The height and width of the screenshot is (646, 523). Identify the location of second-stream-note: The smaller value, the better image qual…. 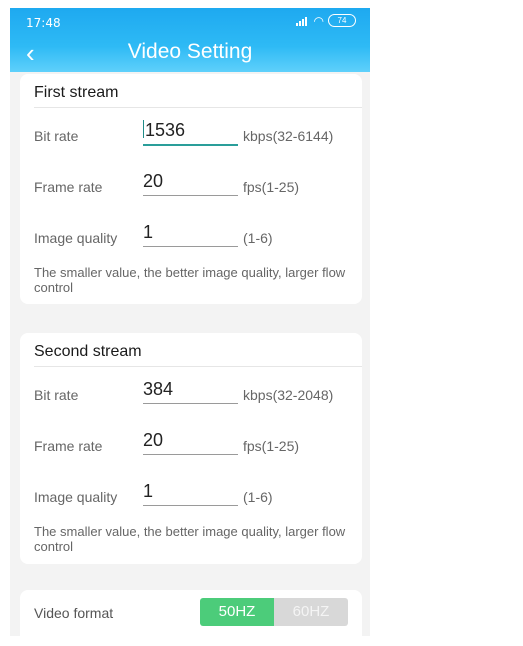
(190, 539).